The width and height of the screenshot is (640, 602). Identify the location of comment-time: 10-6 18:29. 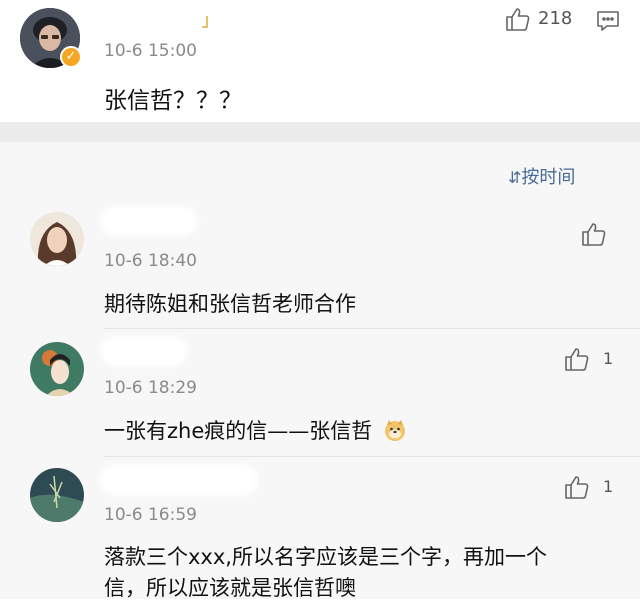
(150, 388).